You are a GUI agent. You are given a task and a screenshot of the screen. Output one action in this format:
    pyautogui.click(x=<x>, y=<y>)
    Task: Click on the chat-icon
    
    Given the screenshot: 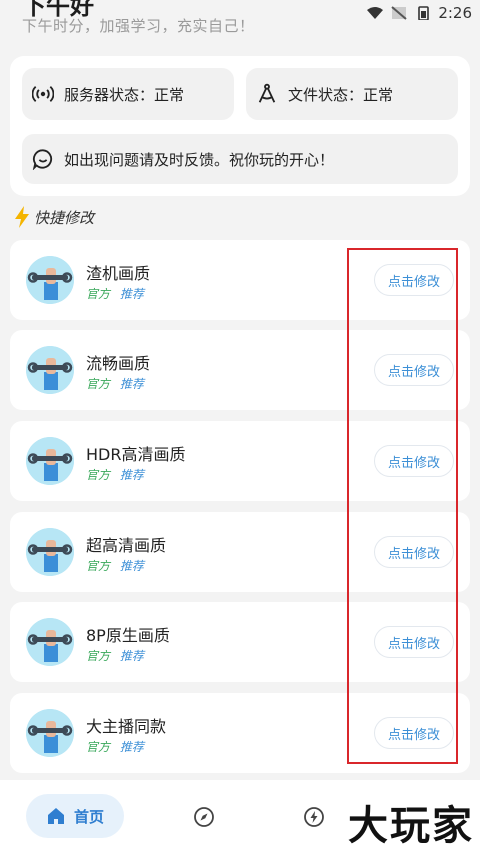 What is the action you would take?
    pyautogui.click(x=42, y=159)
    